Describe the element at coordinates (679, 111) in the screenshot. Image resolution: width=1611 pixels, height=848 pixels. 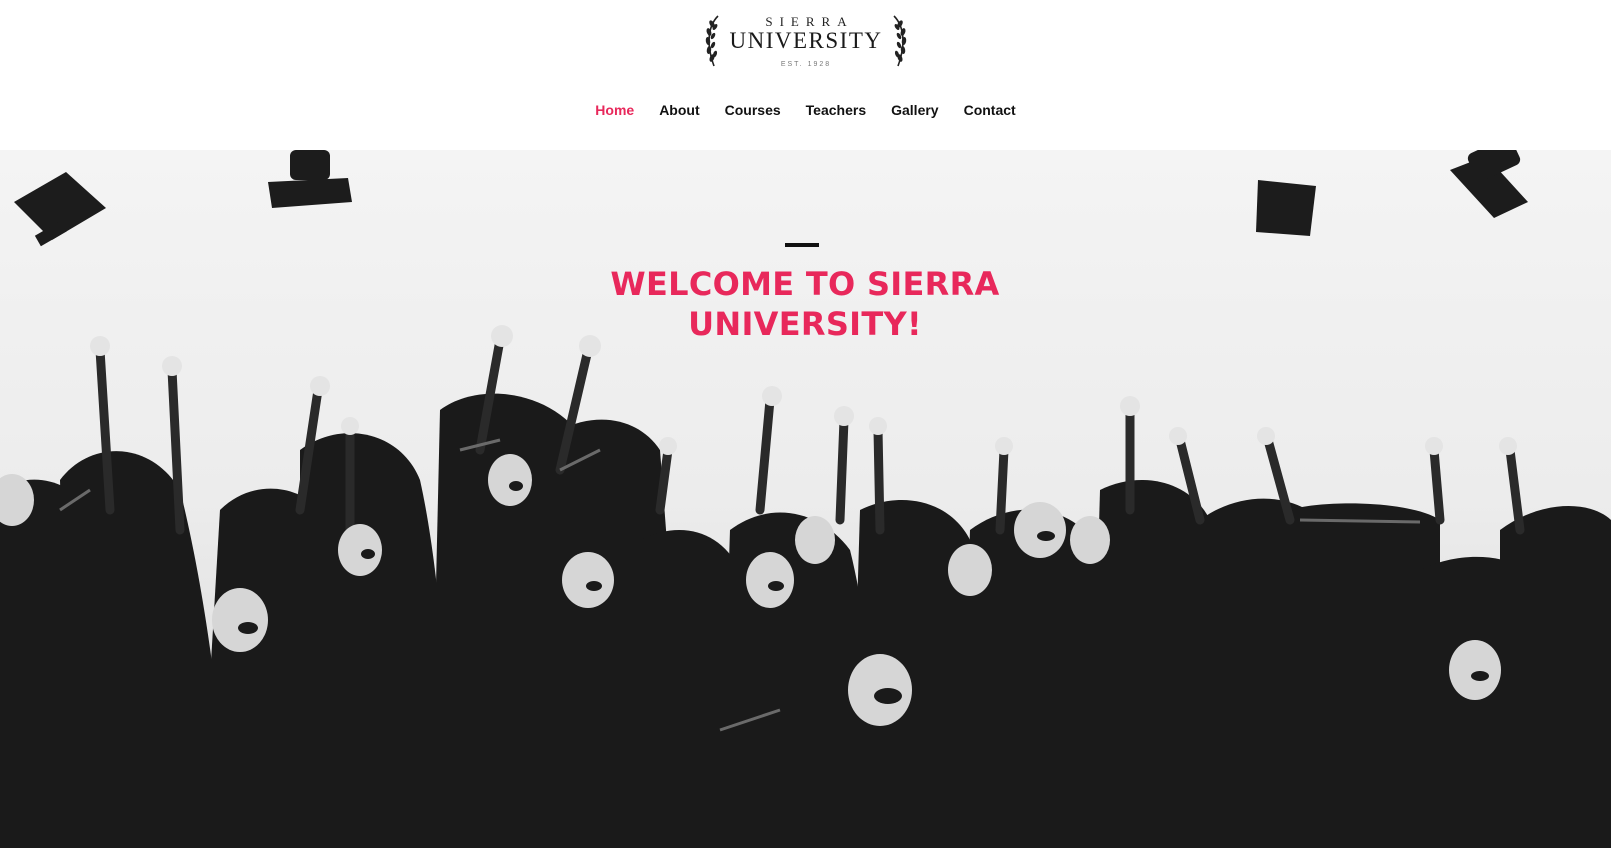
I see `nav-item-about: About` at that location.